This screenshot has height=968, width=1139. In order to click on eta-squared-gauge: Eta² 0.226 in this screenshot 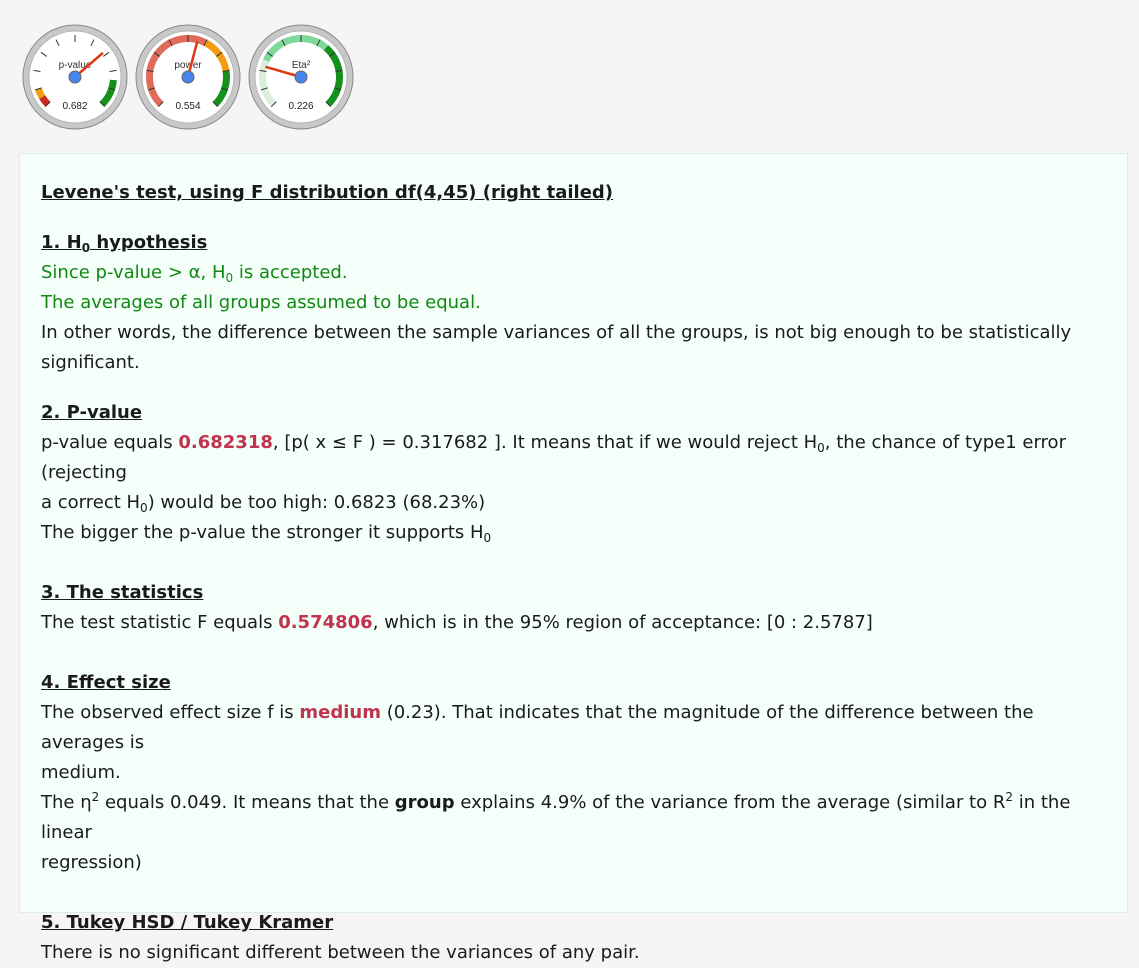, I will do `click(301, 77)`.